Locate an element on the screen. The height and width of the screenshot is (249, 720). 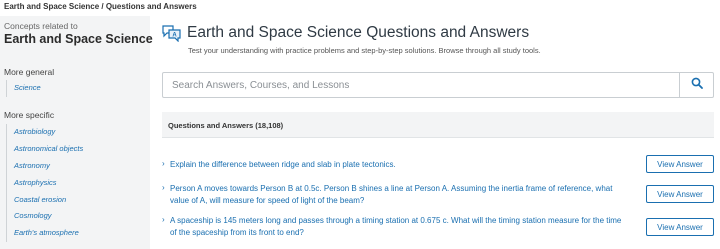
sidebar-item-earths-atmosphere: Earth's atmosphere is located at coordinates (74, 233).